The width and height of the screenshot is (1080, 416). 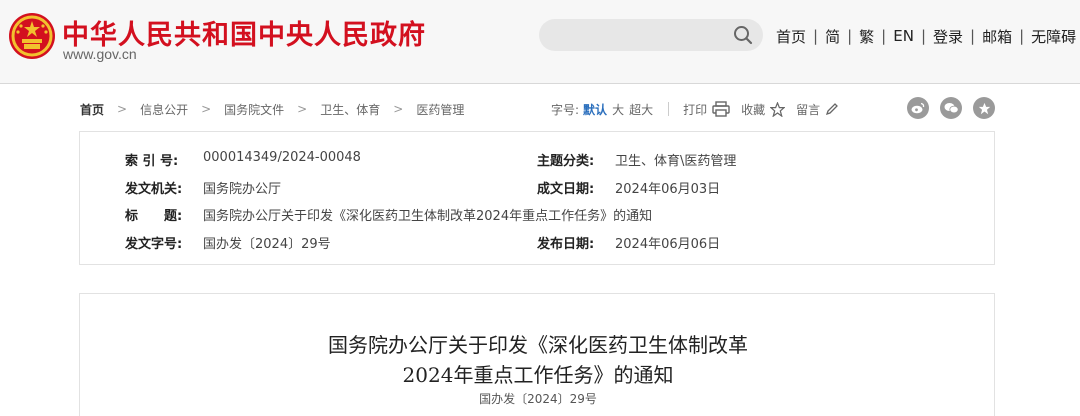 I want to click on nav-simplified: 简, so click(x=832, y=36).